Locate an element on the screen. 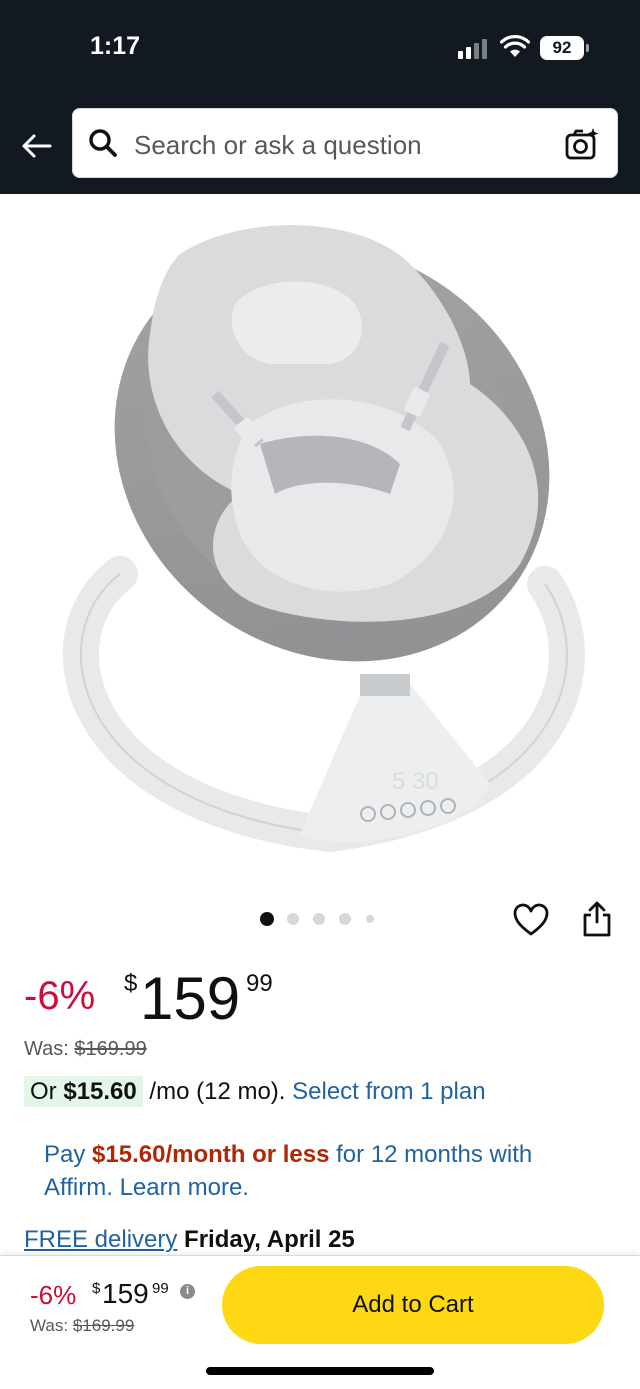 Image resolution: width=640 pixels, height=1389 pixels. price-whole: 159 is located at coordinates (190, 998).